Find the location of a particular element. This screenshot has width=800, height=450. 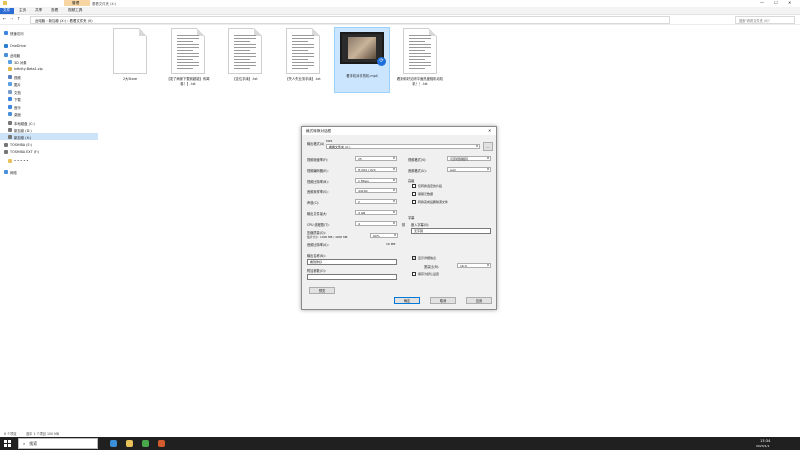

field-select: 44100 ▼ is located at coordinates (376, 190).